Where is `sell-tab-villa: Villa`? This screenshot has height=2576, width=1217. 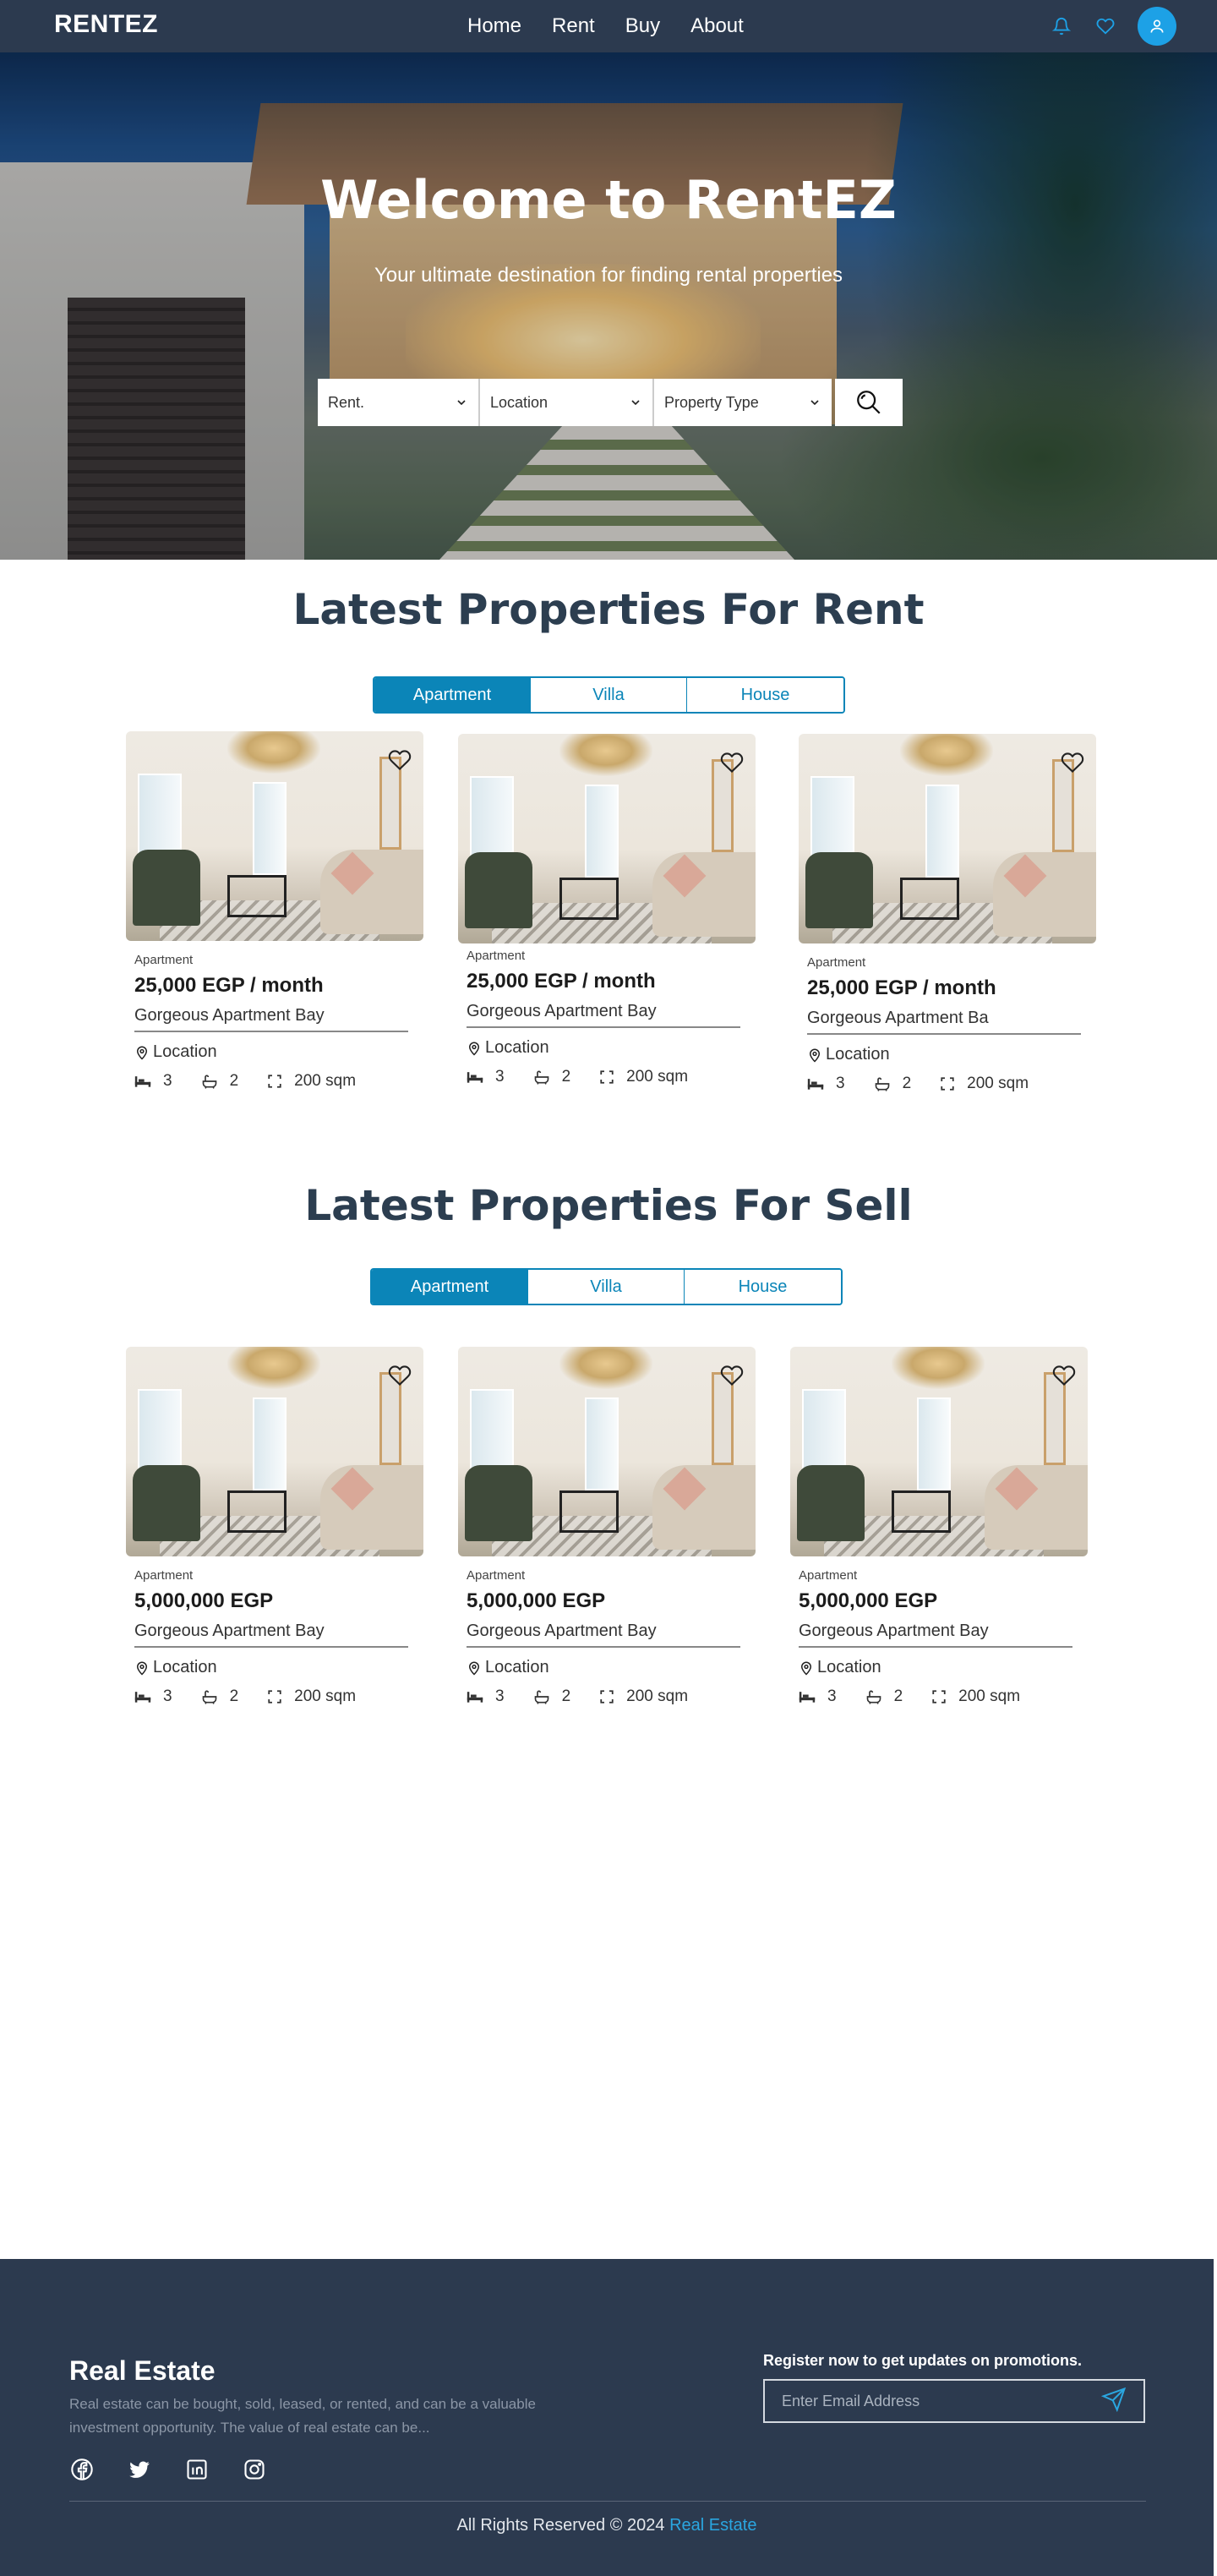 sell-tab-villa: Villa is located at coordinates (606, 1287).